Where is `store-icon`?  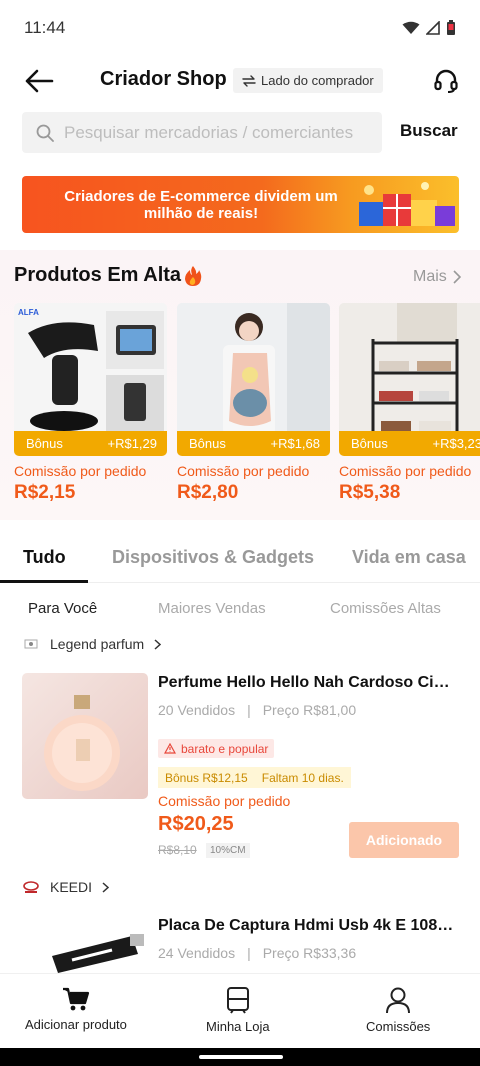 store-icon is located at coordinates (237, 1000).